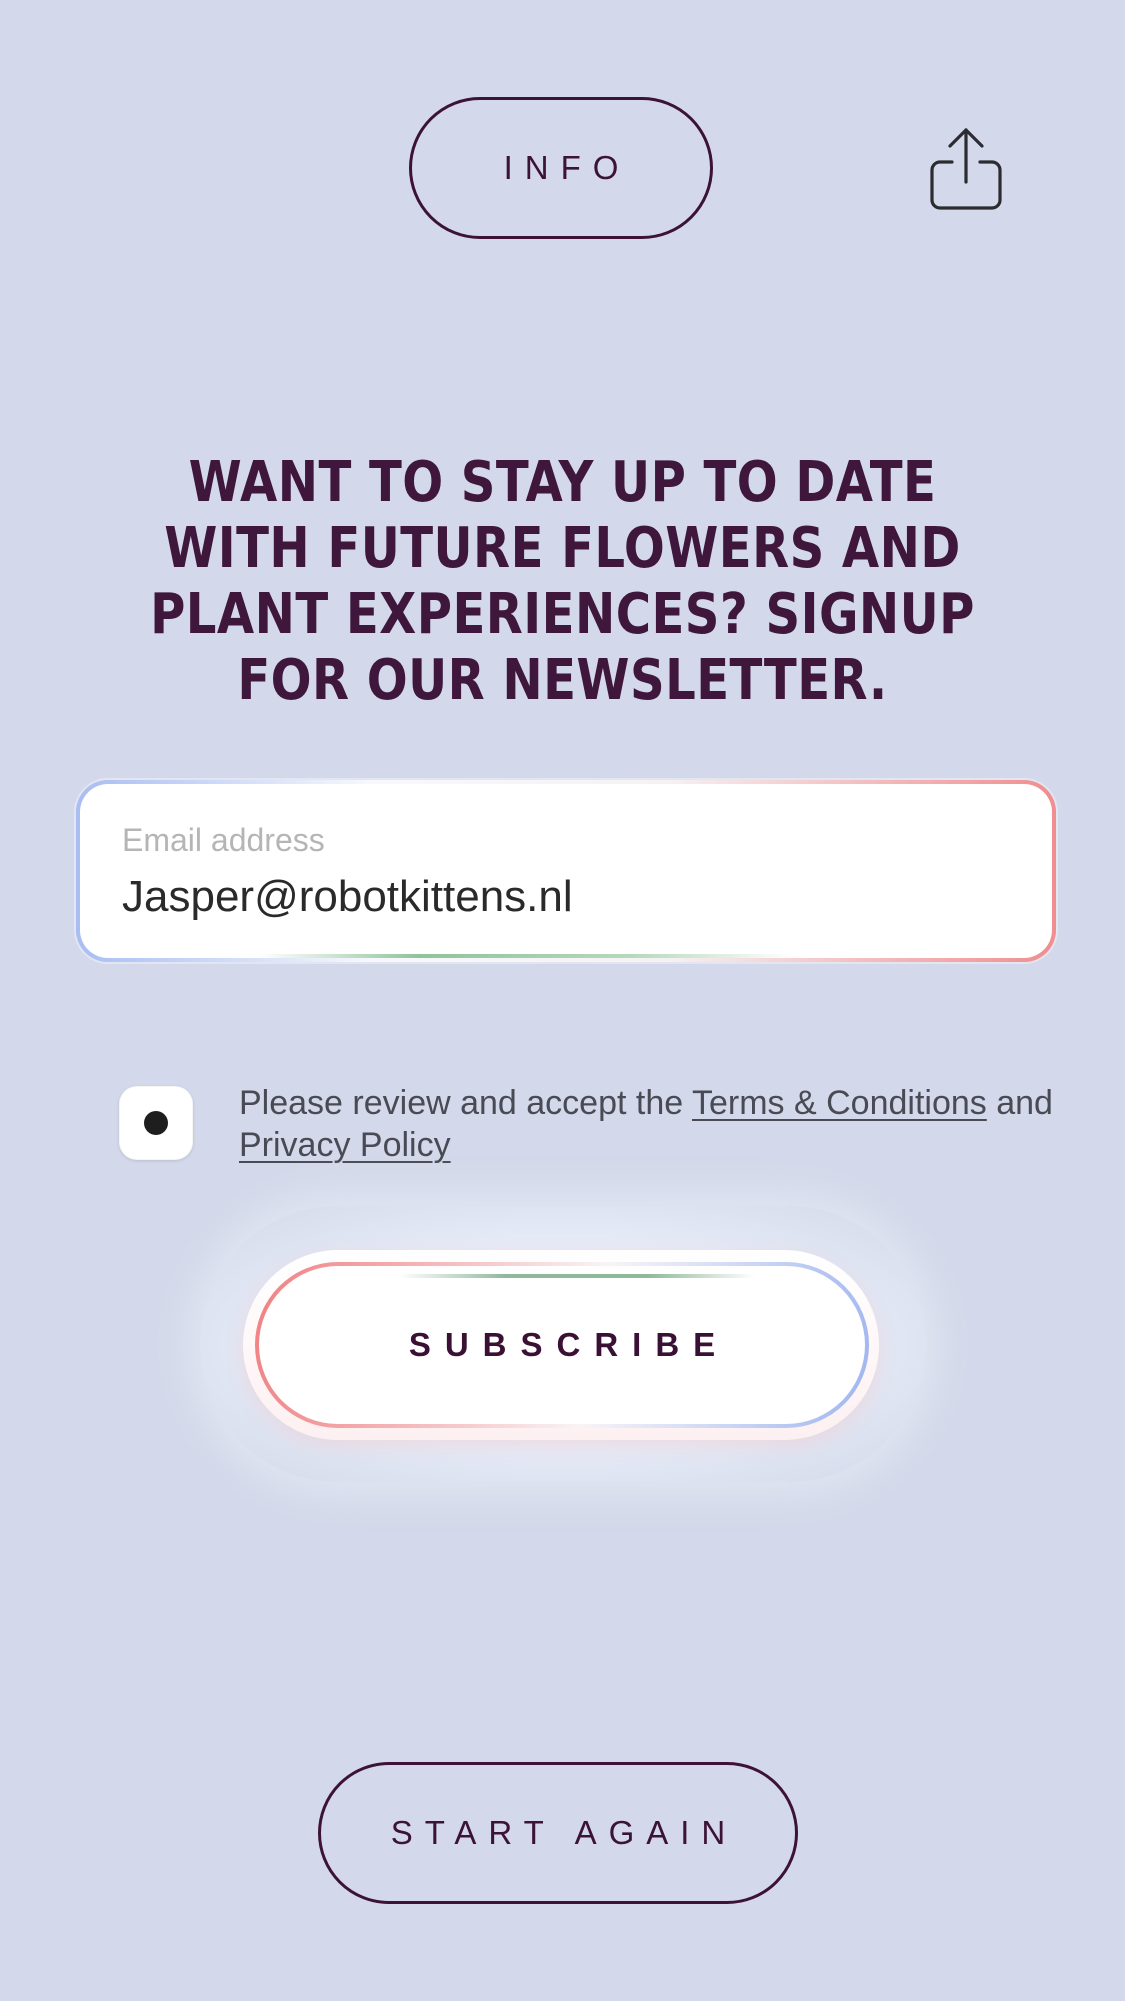 The width and height of the screenshot is (1125, 2001). Describe the element at coordinates (1019, 1103) in the screenshot. I see `consent-text-middle: and` at that location.